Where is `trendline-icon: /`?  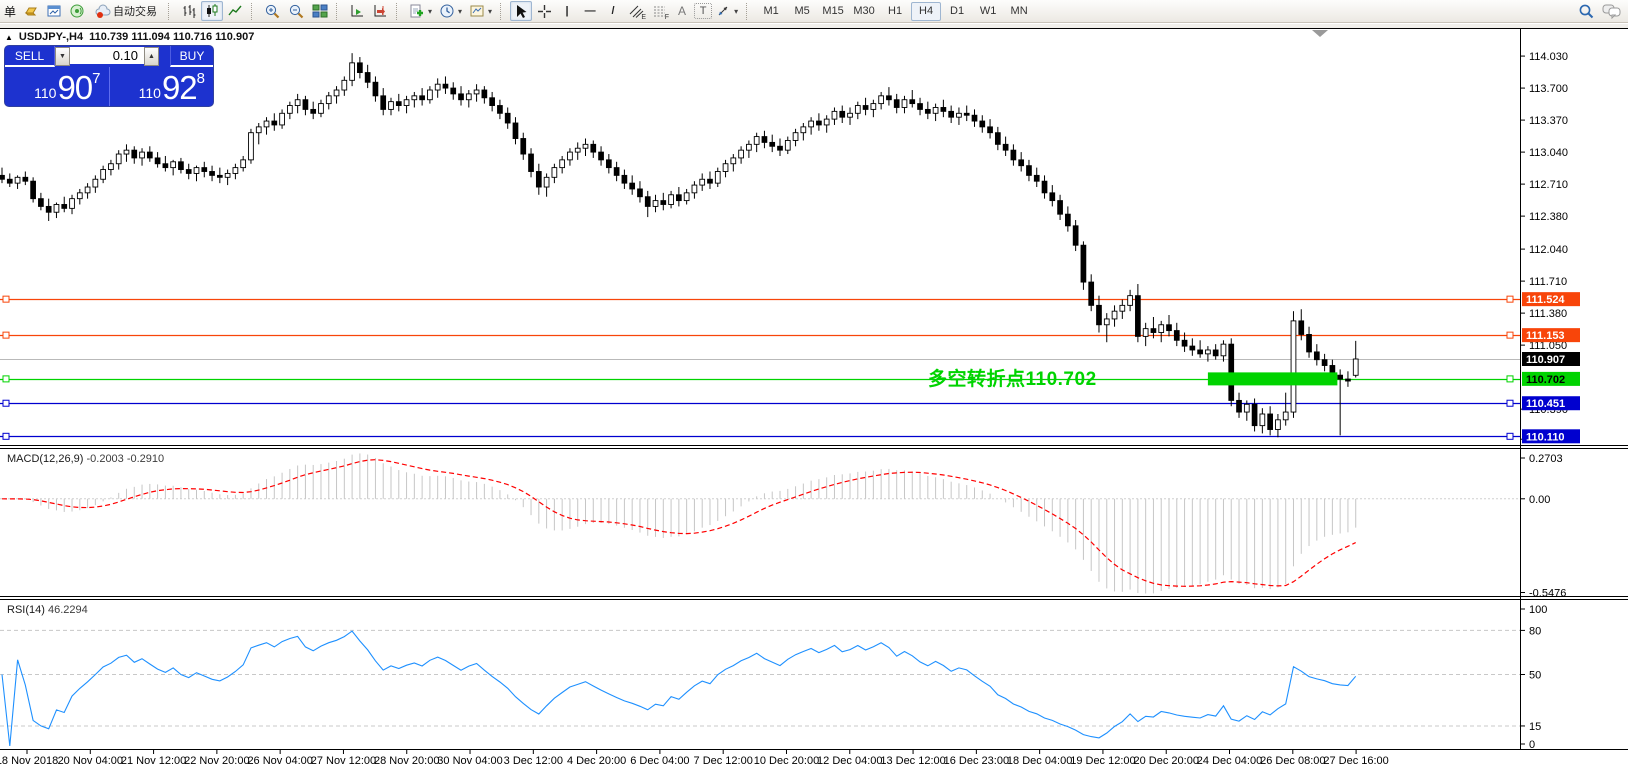 trendline-icon: / is located at coordinates (613, 11).